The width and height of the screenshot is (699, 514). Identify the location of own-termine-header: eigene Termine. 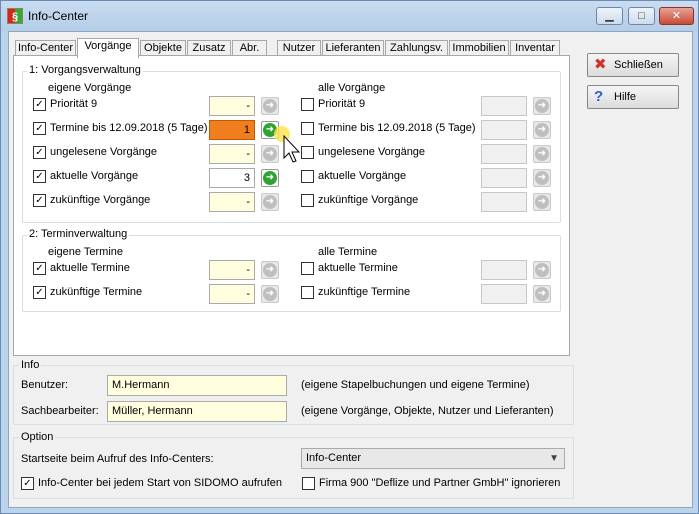
(86, 252).